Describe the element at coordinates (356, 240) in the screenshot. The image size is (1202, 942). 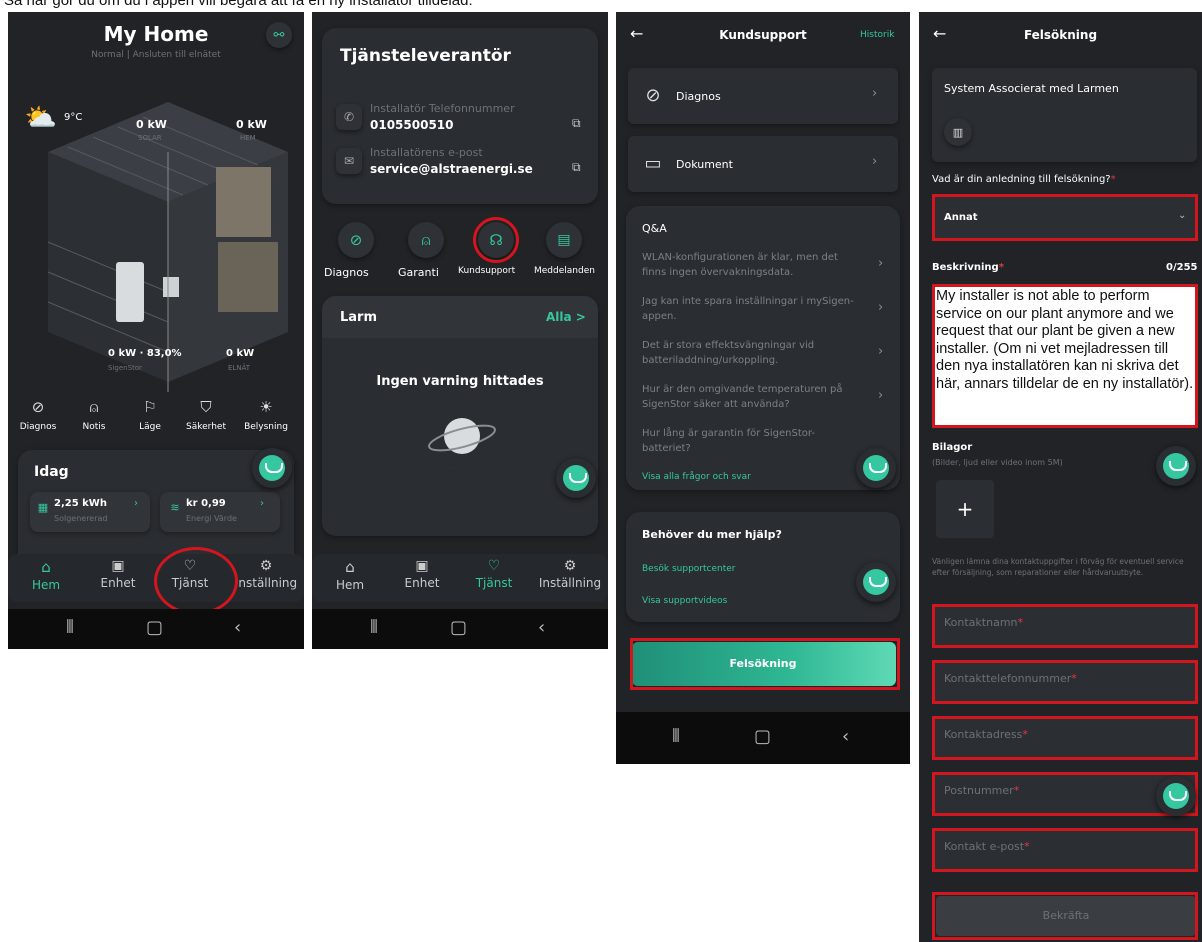
I see `action-diagnos-button: ⊘` at that location.